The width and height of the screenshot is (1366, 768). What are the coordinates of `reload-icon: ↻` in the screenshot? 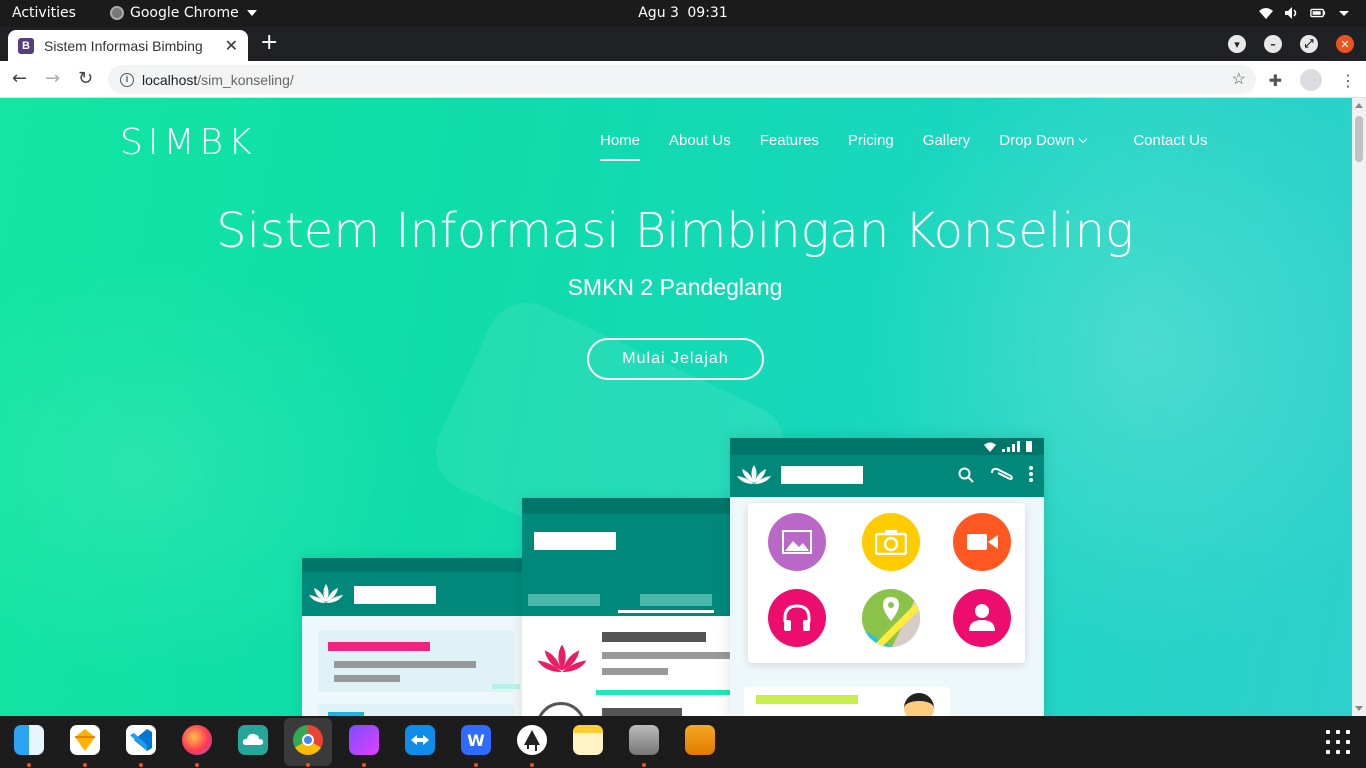 It's located at (85, 78).